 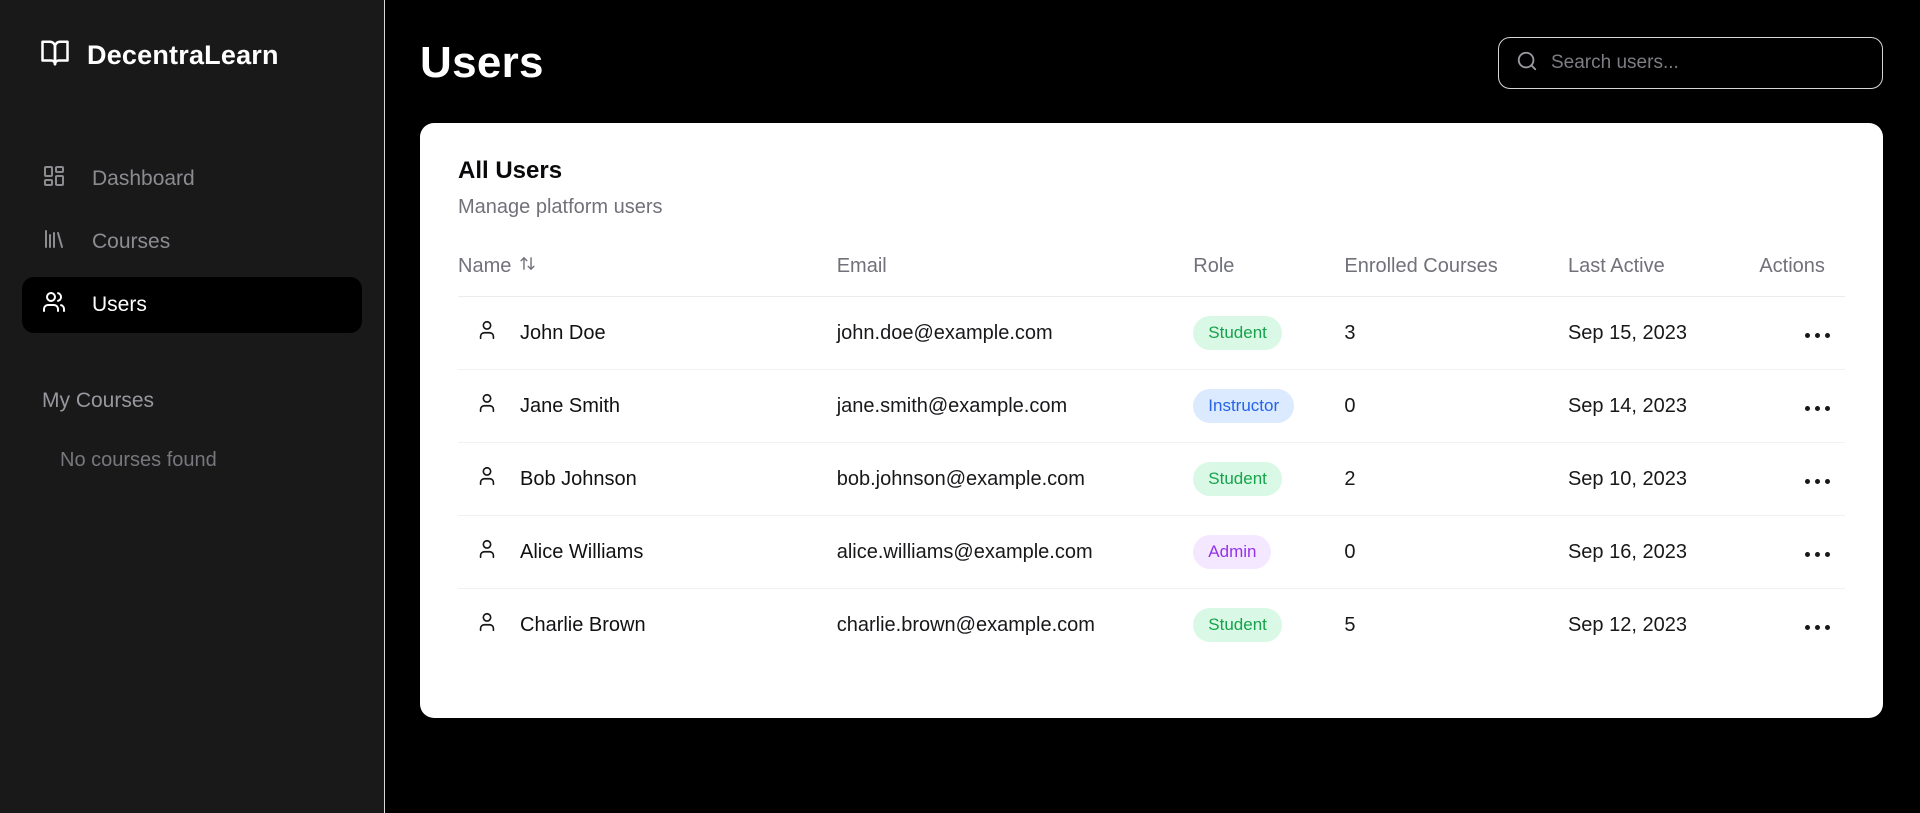 What do you see at coordinates (1015, 270) in the screenshot?
I see `column-header-email: Email` at bounding box center [1015, 270].